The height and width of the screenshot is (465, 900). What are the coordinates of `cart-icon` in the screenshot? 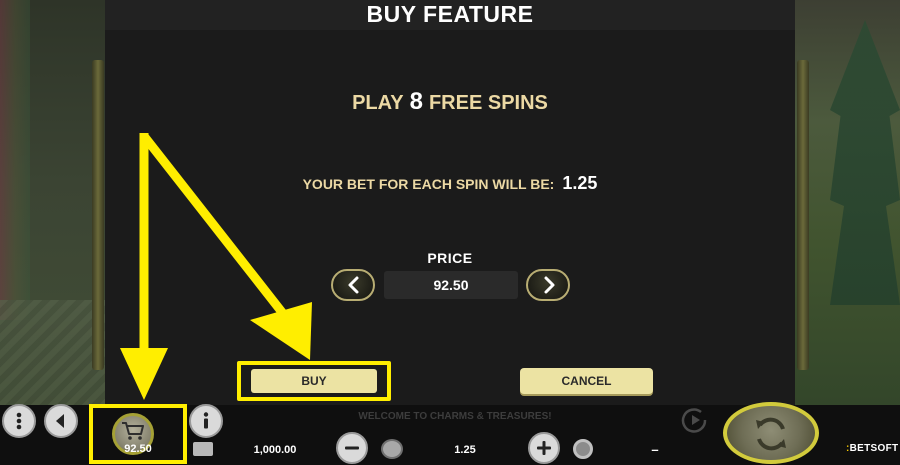 It's located at (133, 431).